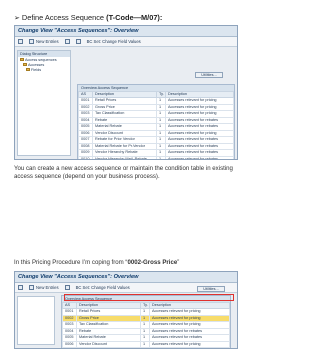  Describe the element at coordinates (36, 64) in the screenshot. I see `tree-item-label: Accesses` at that location.